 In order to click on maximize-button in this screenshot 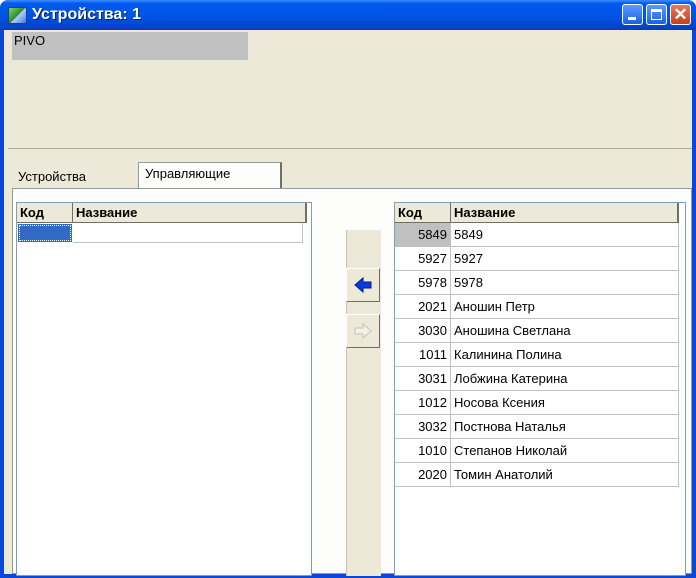, I will do `click(656, 14)`.